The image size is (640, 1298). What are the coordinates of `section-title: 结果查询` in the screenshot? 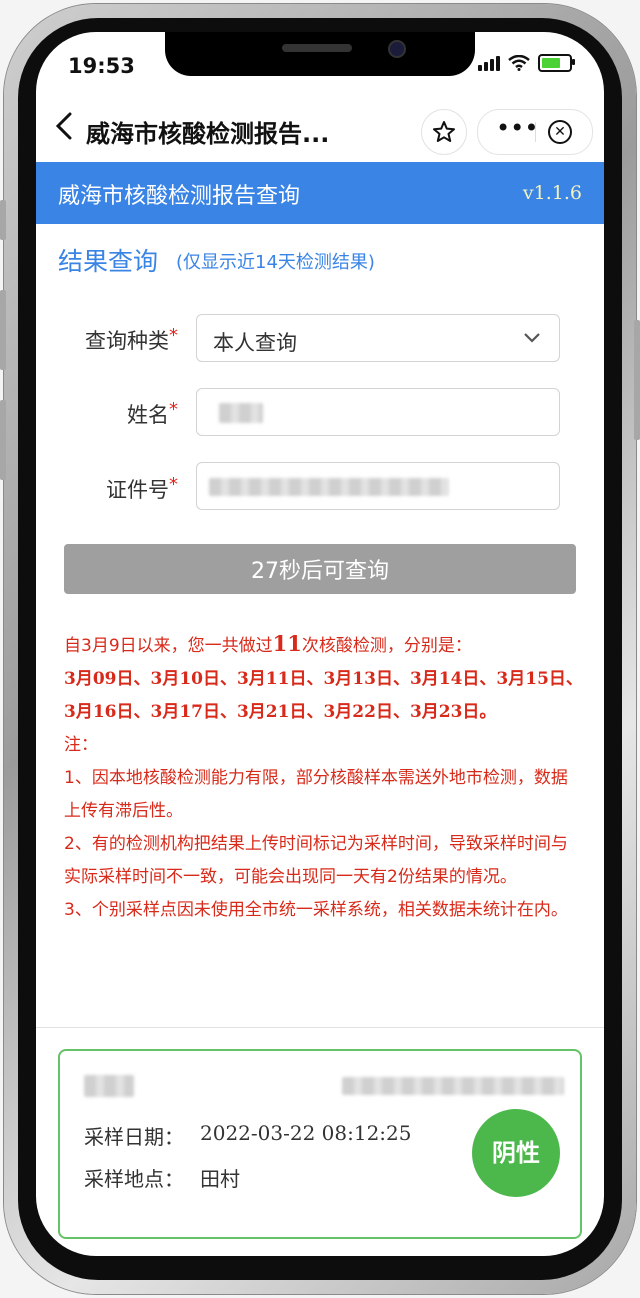 It's located at (108, 261).